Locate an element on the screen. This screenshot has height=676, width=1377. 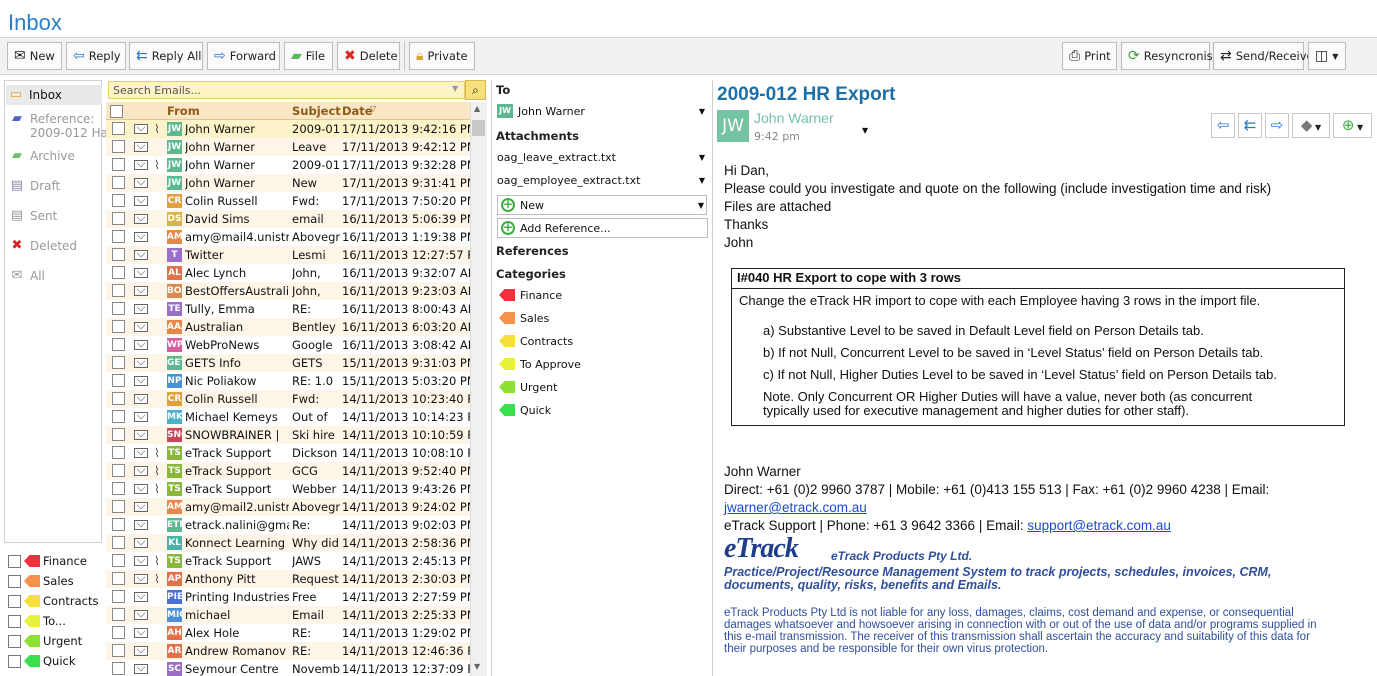
nav-item-archive: ▰ Archive is located at coordinates (55, 156).